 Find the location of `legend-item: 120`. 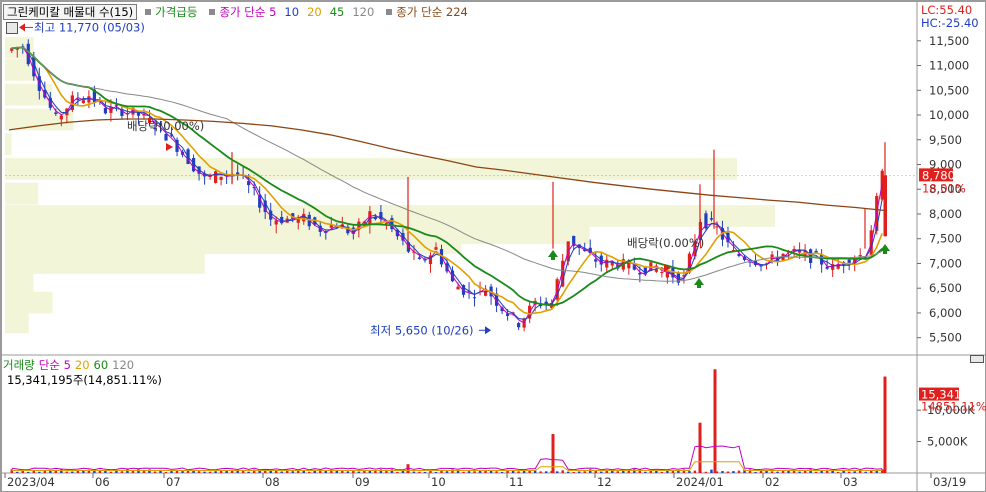

legend-item: 120 is located at coordinates (365, 12).